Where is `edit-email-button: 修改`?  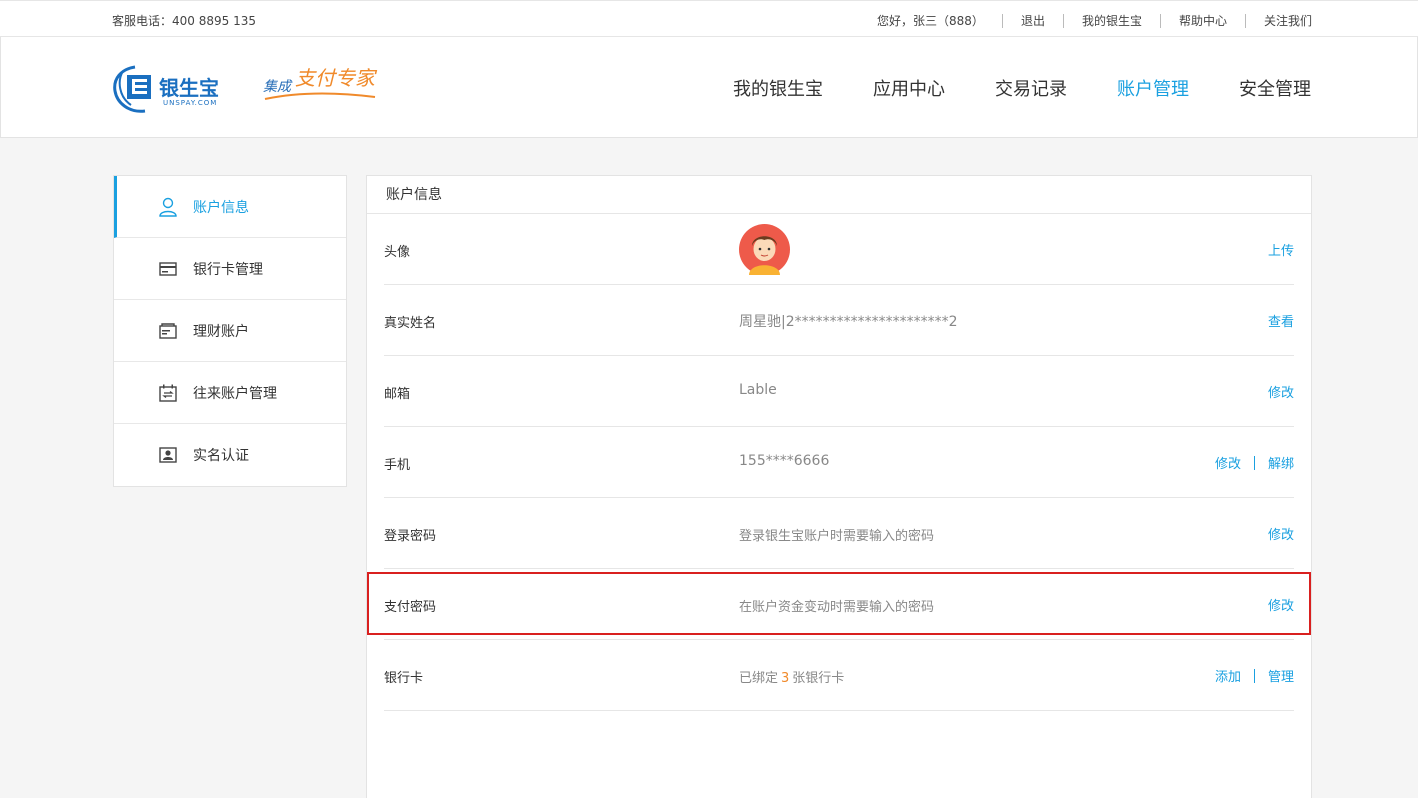
edit-email-button: 修改 is located at coordinates (1281, 391).